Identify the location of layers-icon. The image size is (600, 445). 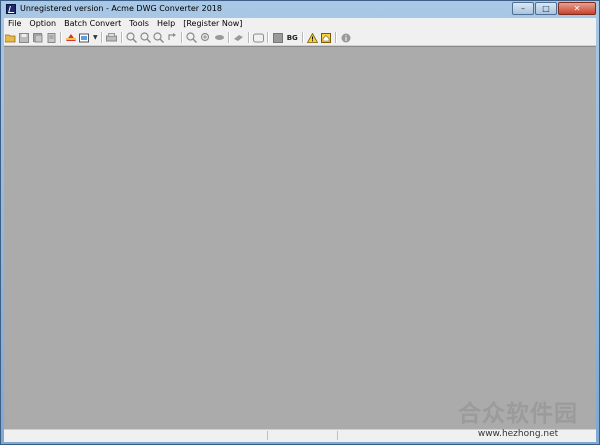
(85, 38).